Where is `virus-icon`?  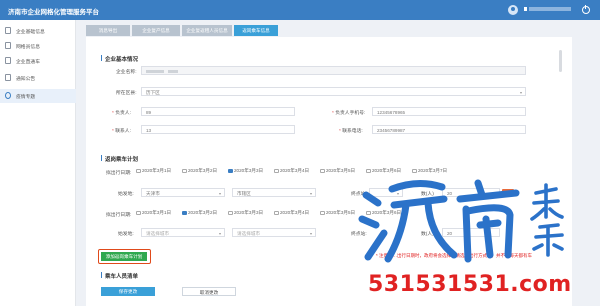 virus-icon is located at coordinates (8, 95).